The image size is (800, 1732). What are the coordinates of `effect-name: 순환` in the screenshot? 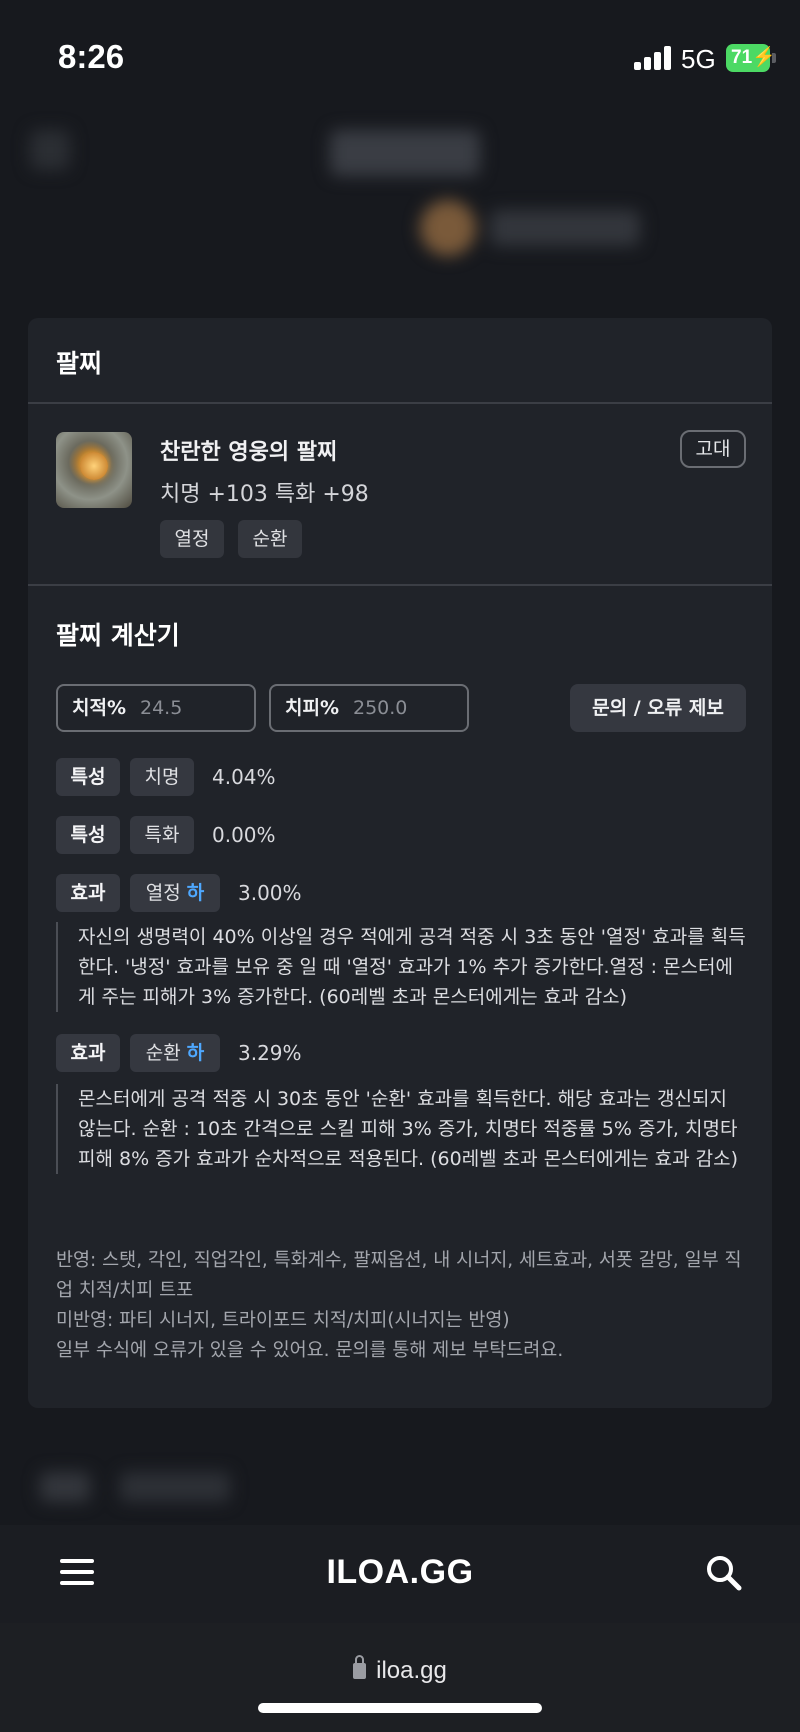 It's located at (163, 1053).